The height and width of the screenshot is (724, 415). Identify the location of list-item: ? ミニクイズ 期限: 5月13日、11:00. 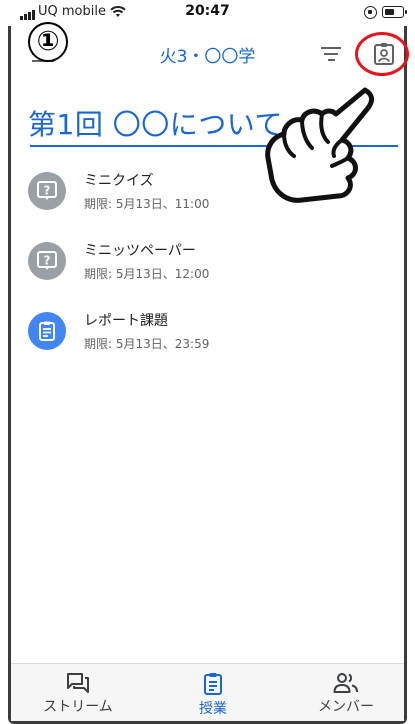
(208, 198).